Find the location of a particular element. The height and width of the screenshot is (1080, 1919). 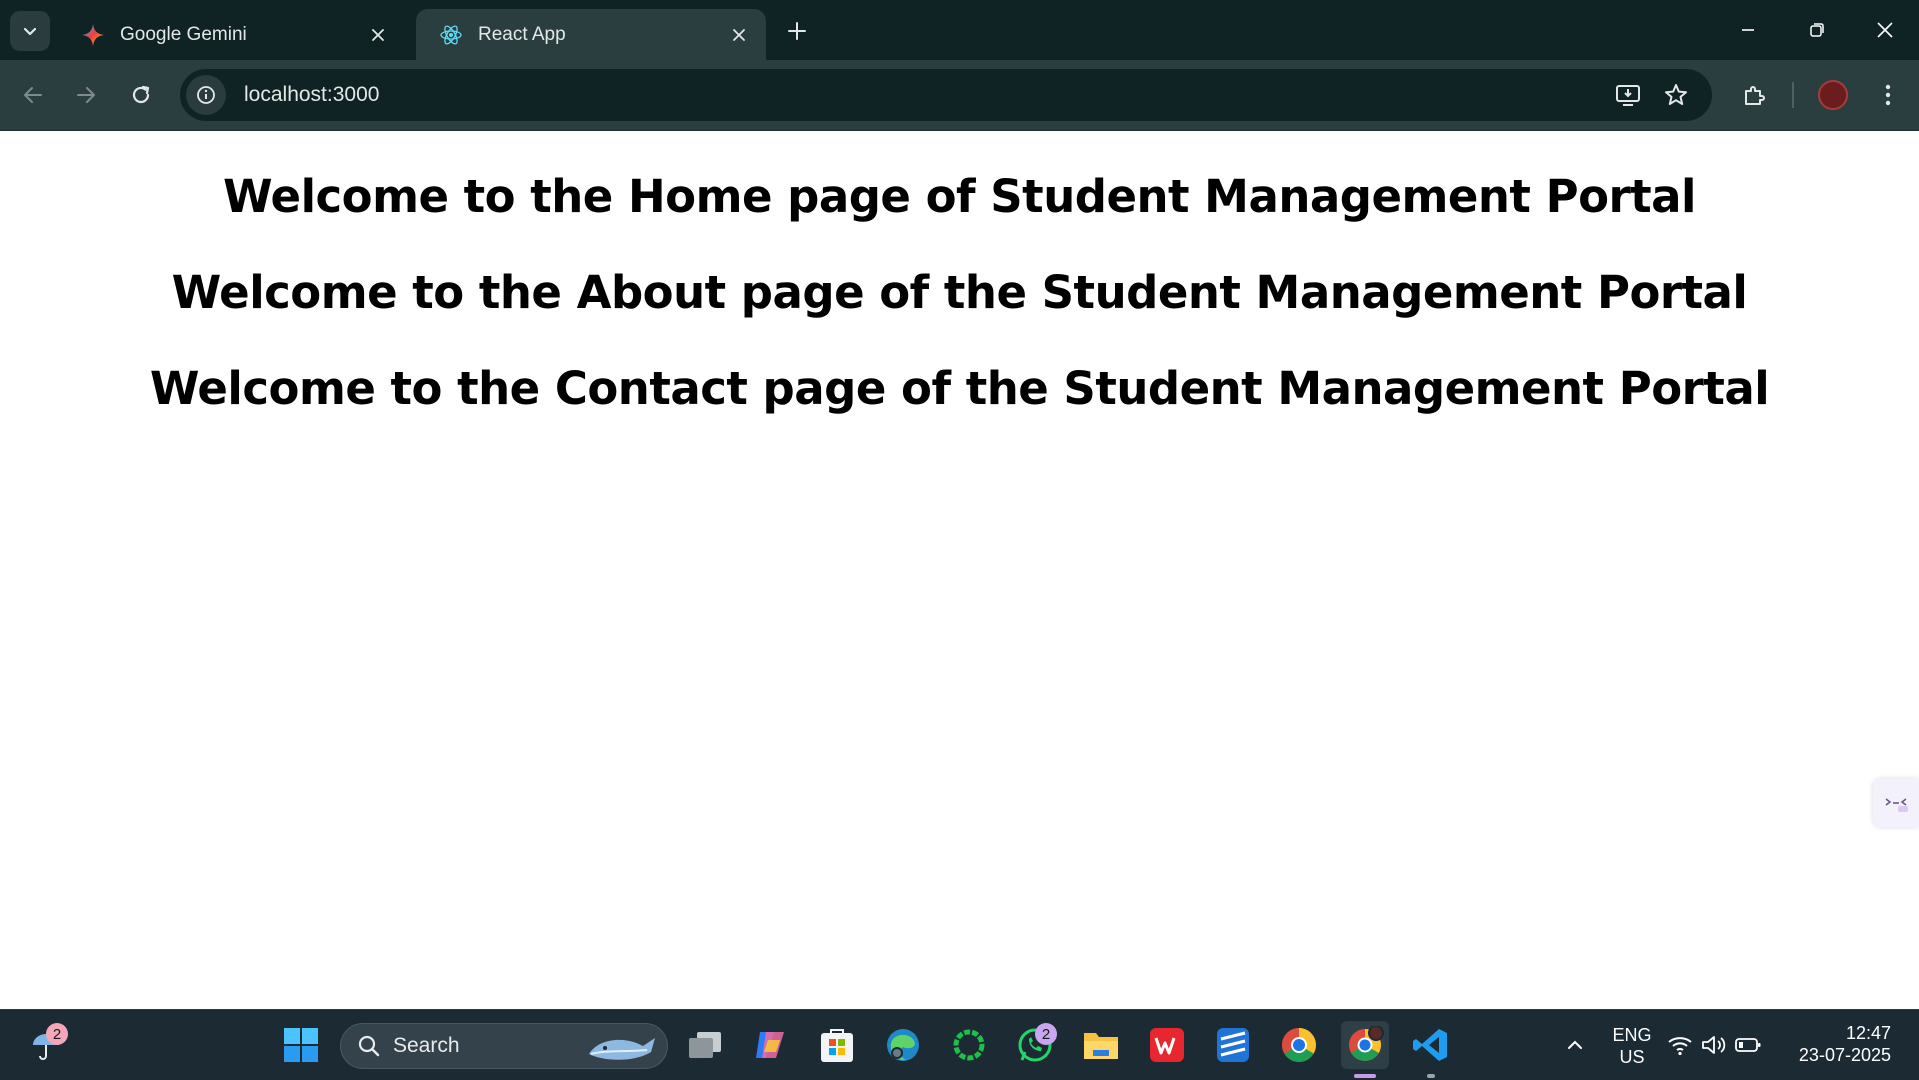

browser-toolbar: localhost:3000 is located at coordinates (959, 95).